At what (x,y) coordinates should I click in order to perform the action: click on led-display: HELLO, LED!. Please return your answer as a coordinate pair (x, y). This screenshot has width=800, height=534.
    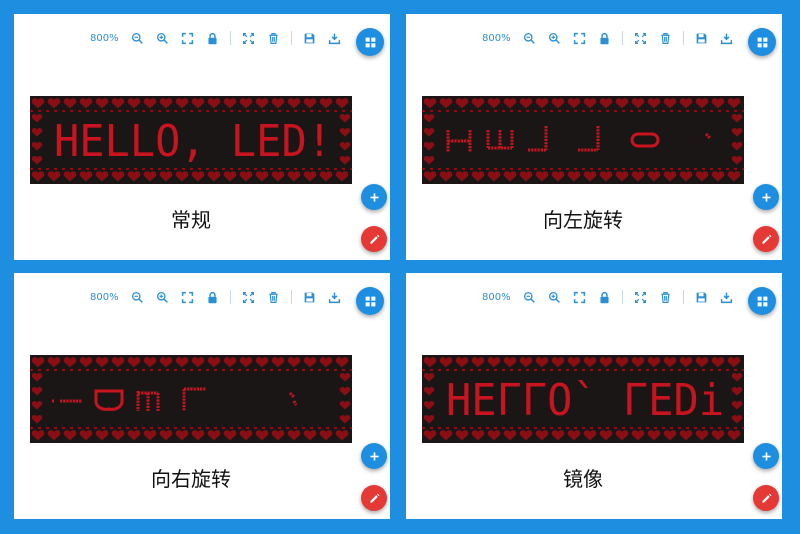
    Looking at the image, I should click on (191, 140).